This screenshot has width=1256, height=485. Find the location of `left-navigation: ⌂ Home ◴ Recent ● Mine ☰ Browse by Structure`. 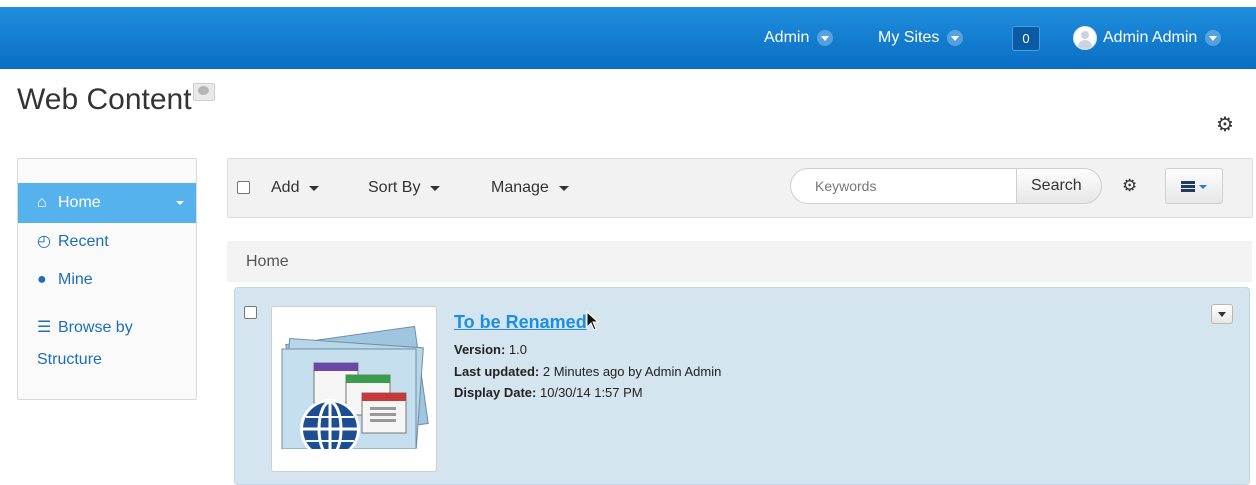

left-navigation: ⌂ Home ◴ Recent ● Mine ☰ Browse by Structure is located at coordinates (107, 279).